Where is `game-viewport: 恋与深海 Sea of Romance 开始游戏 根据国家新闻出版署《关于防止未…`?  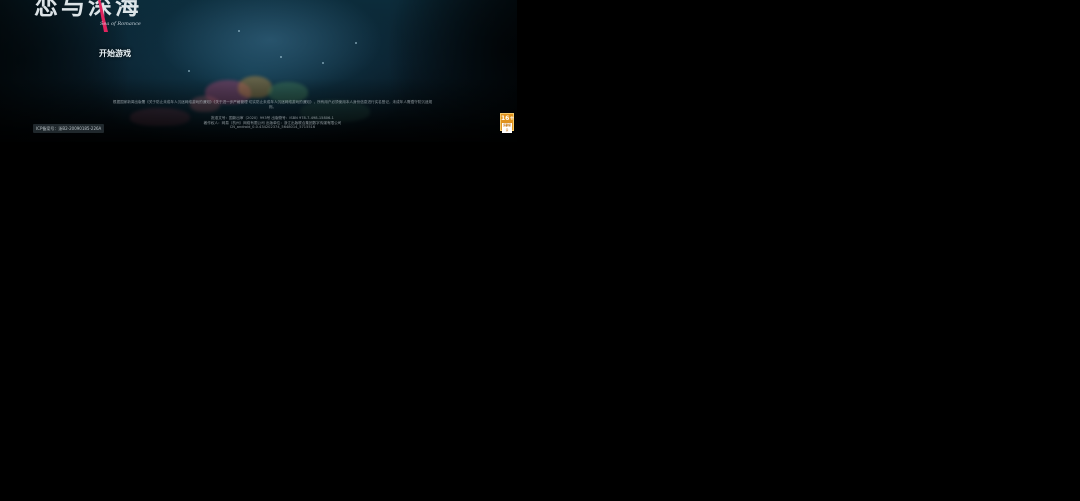
game-viewport: 恋与深海 Sea of Romance 开始游戏 根据国家新闻出版署《关于防止未… is located at coordinates (258, 71).